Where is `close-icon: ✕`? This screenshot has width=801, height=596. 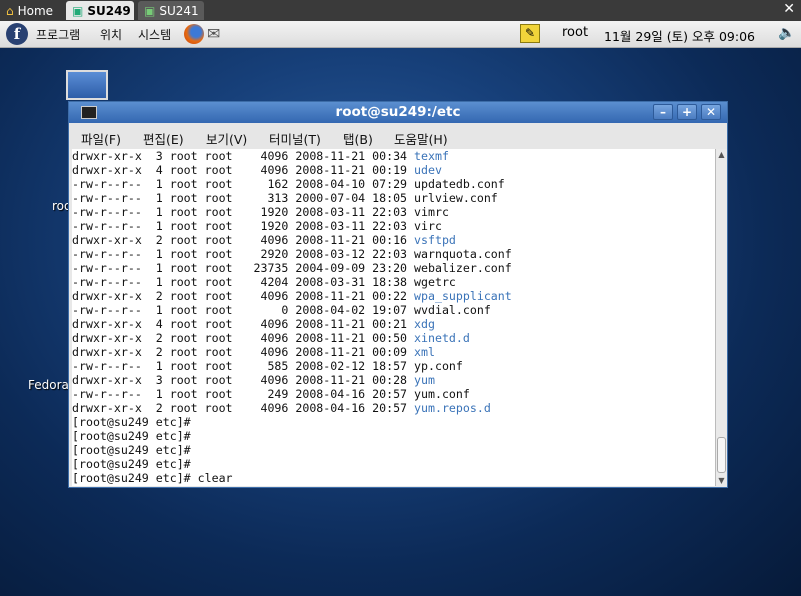
close-icon: ✕ is located at coordinates (789, 9).